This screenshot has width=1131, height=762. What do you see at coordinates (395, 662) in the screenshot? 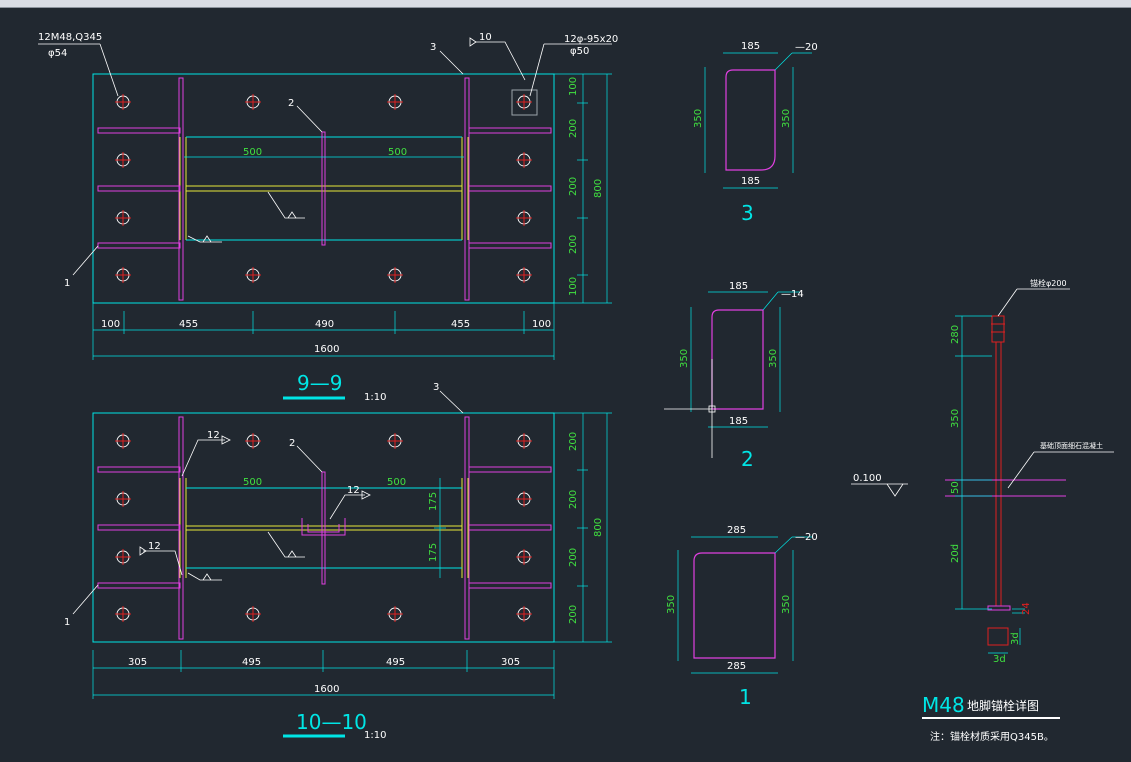
I see `bottom-dim-3: 495` at bounding box center [395, 662].